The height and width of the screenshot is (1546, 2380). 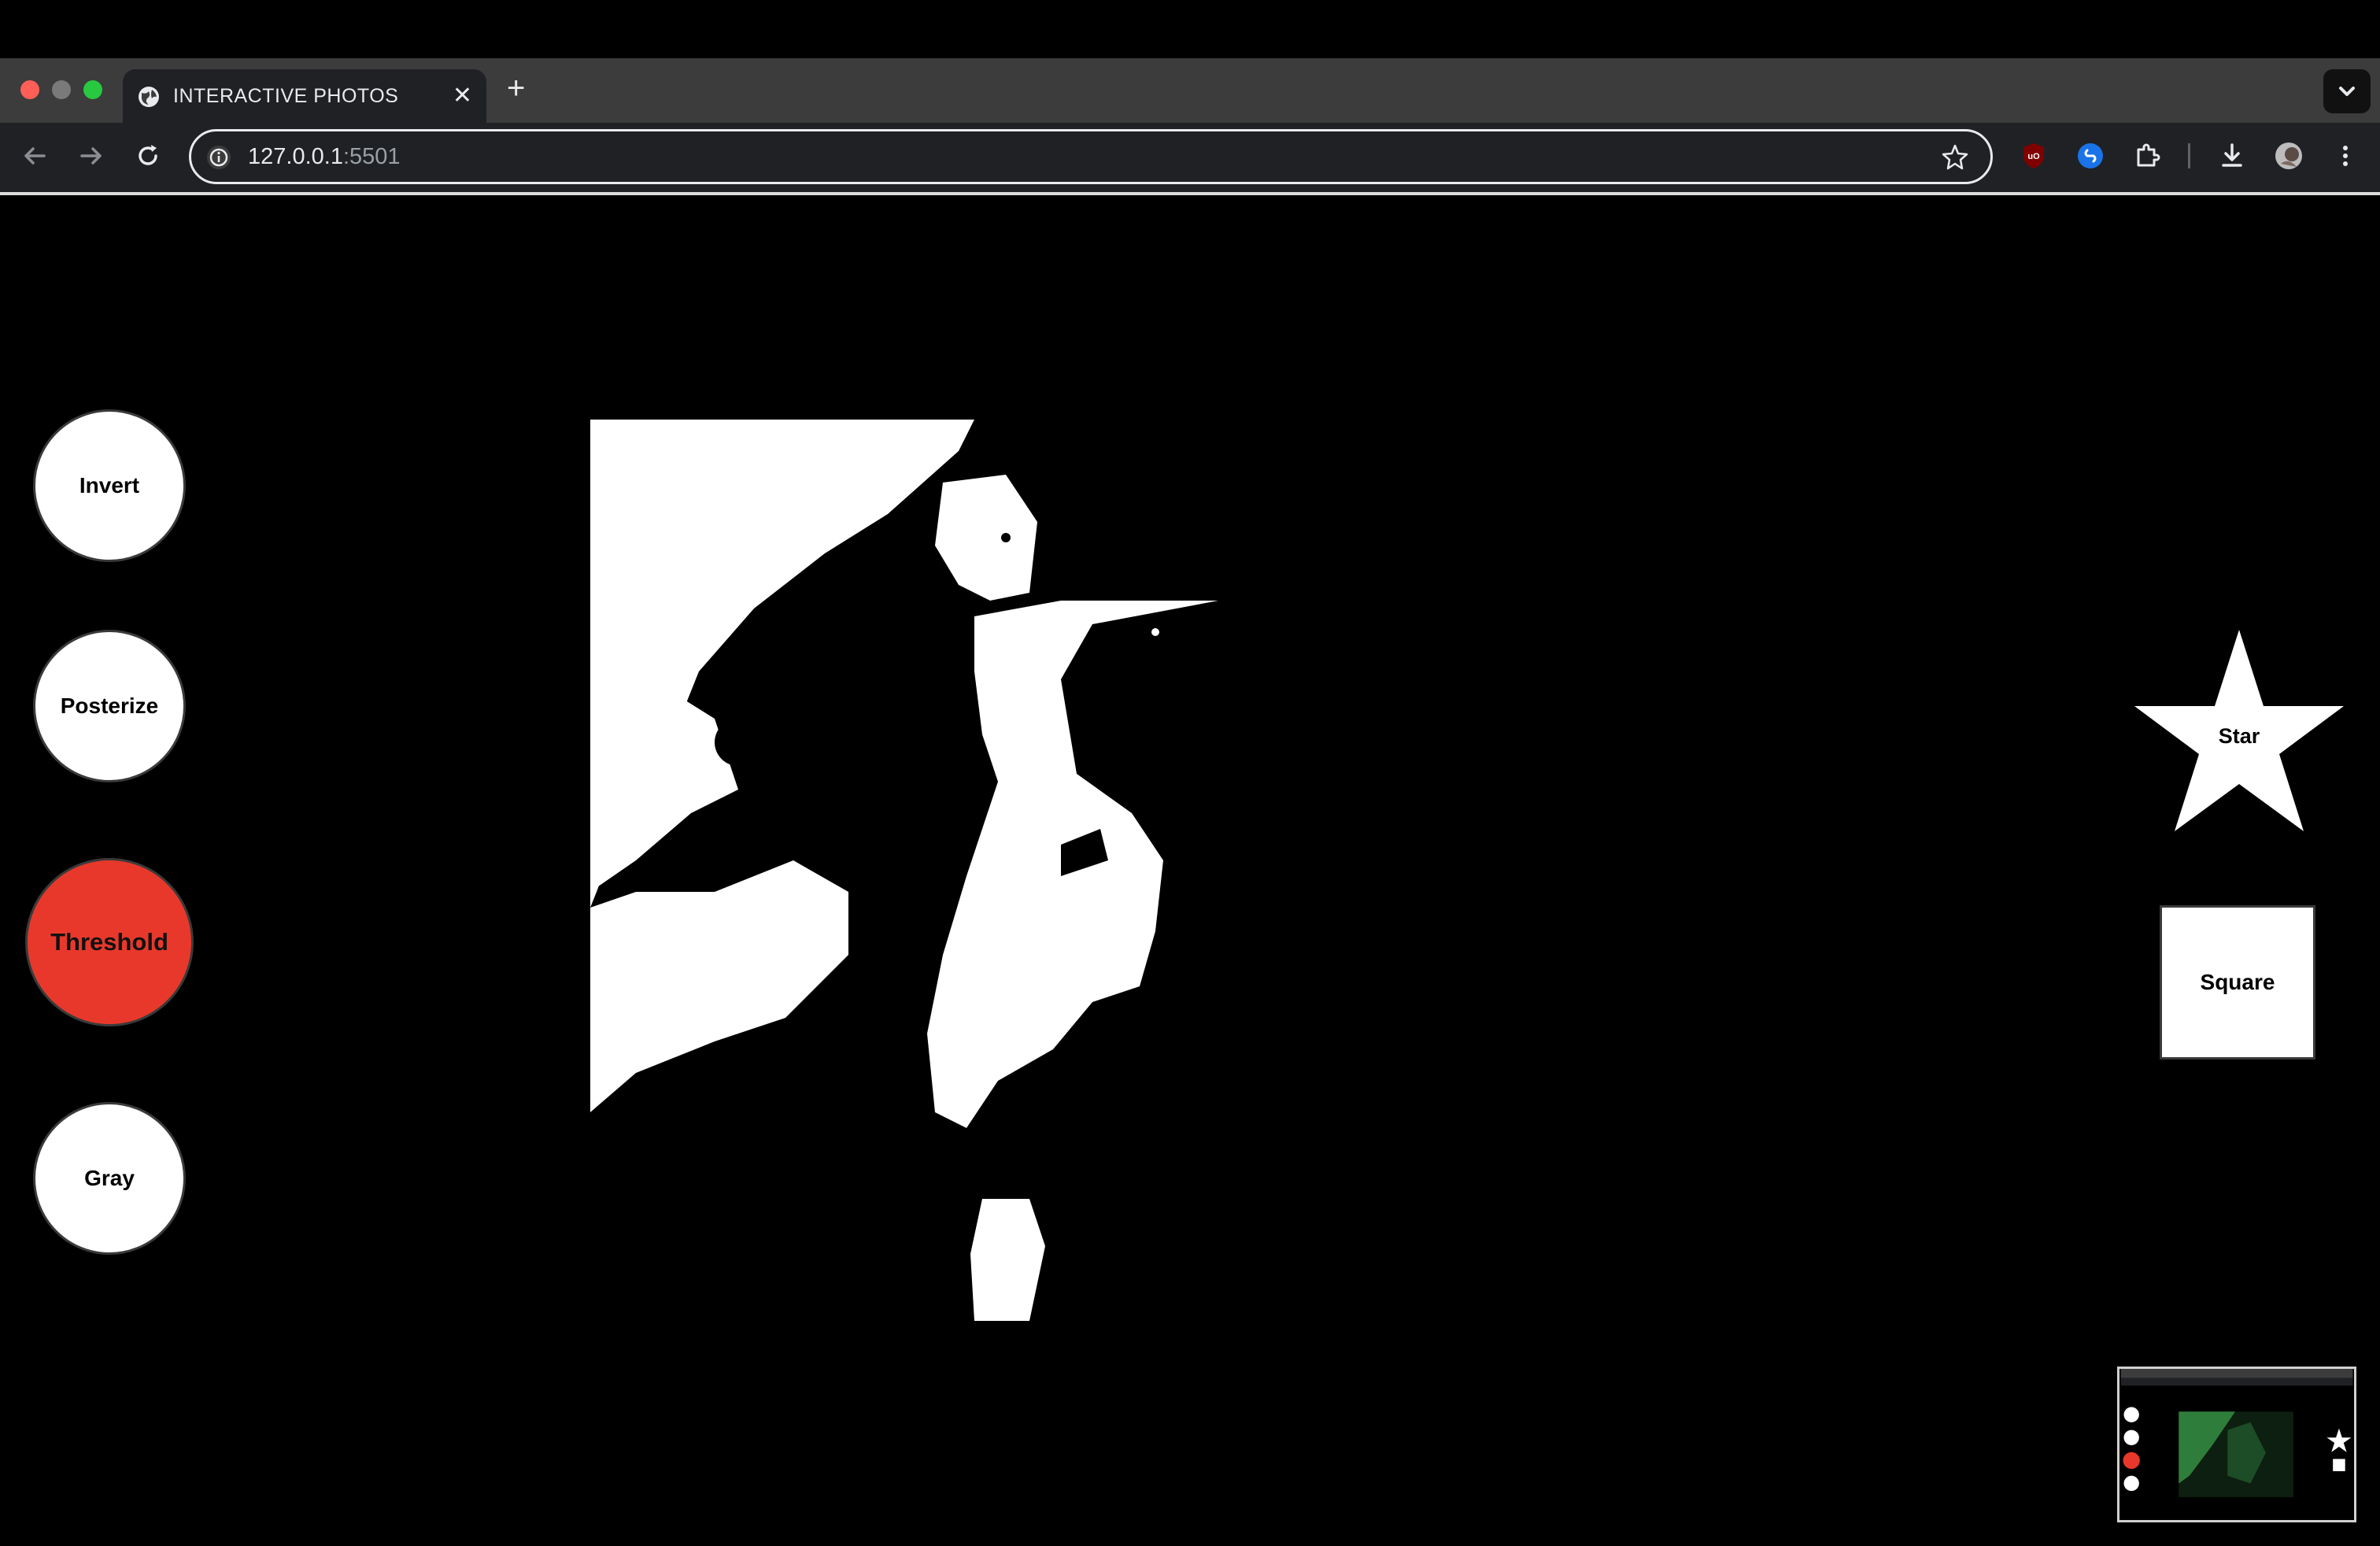 I want to click on address-bar: 127.0.0.1:5501, so click(x=1091, y=156).